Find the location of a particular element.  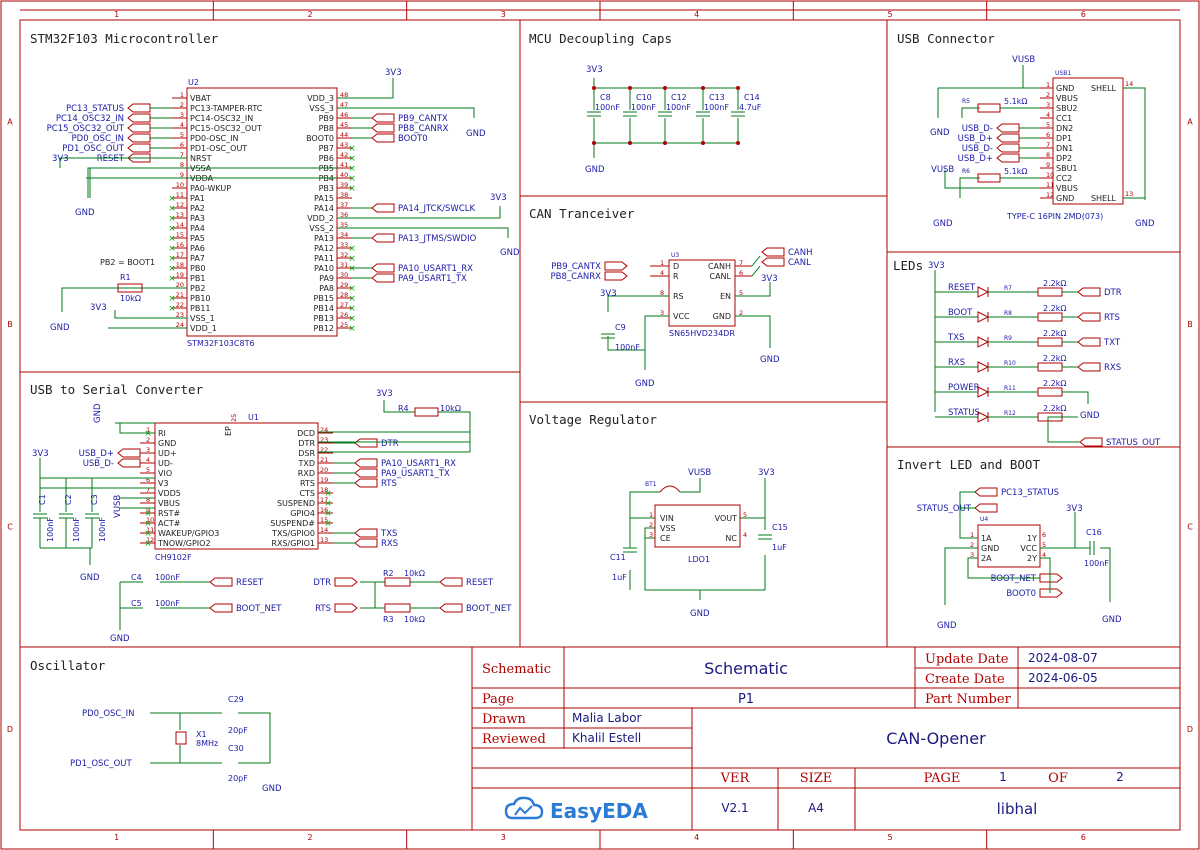

us-r3-out: BOOT_NET is located at coordinates (489, 609).